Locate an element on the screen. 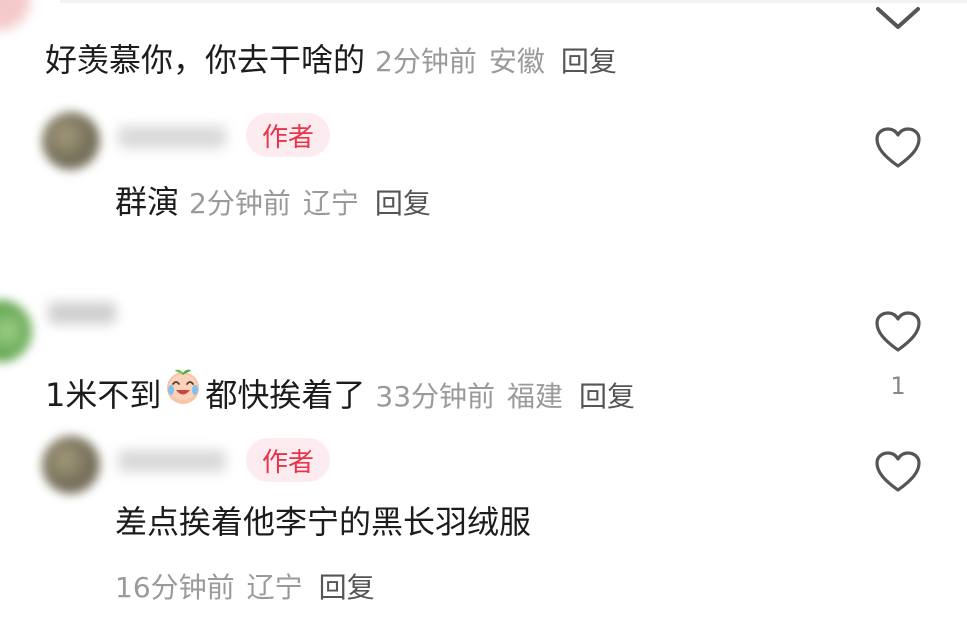  reply-comment-text: 差点挨着他李宁的黑长羽绒服 is located at coordinates (323, 522).